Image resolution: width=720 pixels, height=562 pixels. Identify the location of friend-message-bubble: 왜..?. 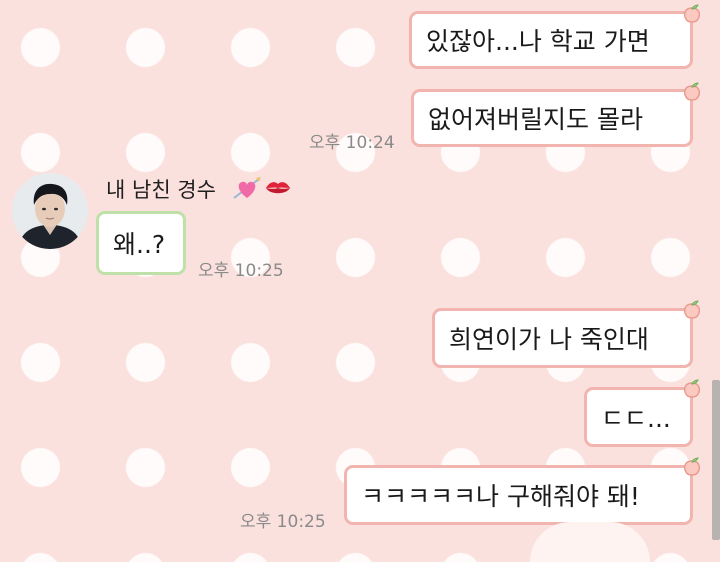
(141, 243).